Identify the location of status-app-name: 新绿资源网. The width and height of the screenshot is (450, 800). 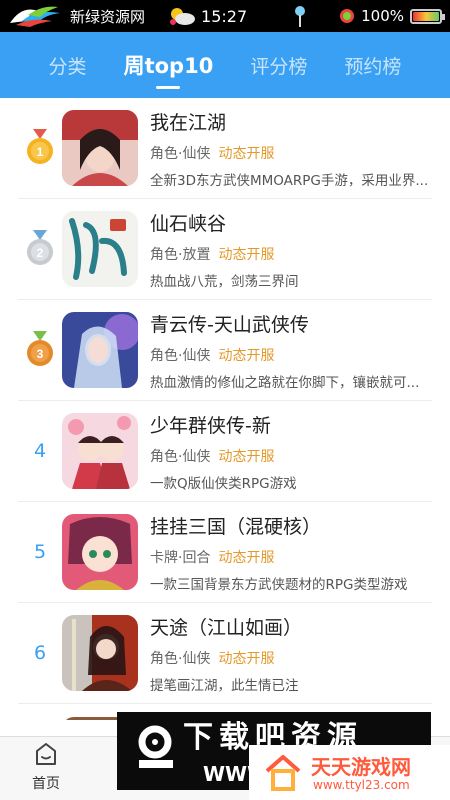
(108, 16).